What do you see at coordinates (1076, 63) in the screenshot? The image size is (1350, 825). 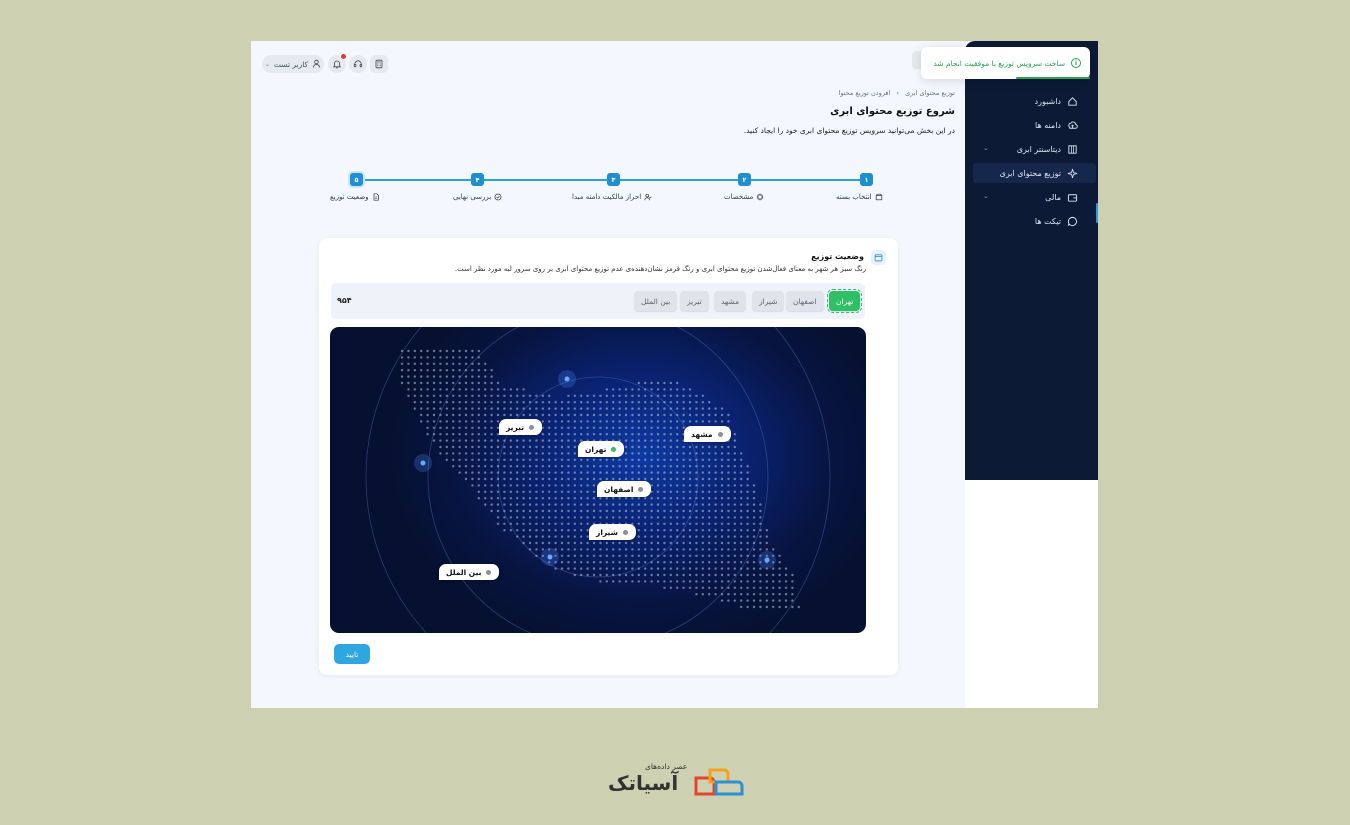 I see `info-icon: i` at bounding box center [1076, 63].